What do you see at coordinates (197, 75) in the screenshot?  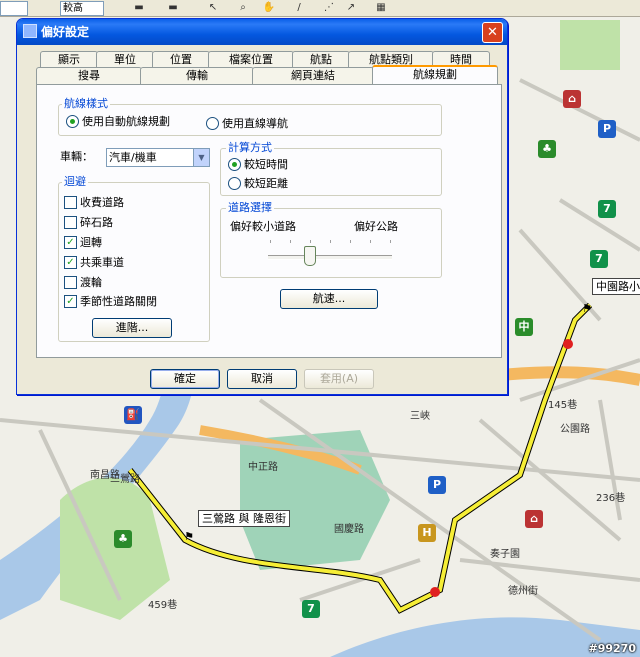 I see `tab-transfer: 傳輸` at bounding box center [197, 75].